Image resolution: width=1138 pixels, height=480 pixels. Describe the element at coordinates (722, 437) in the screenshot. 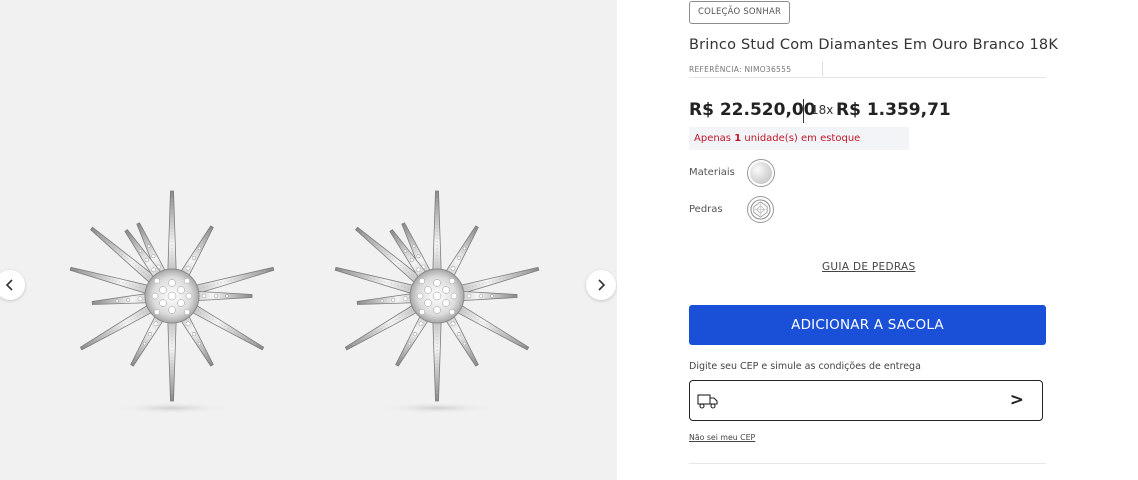

I see `unknown-cep-link: Não sei meu CEP` at that location.